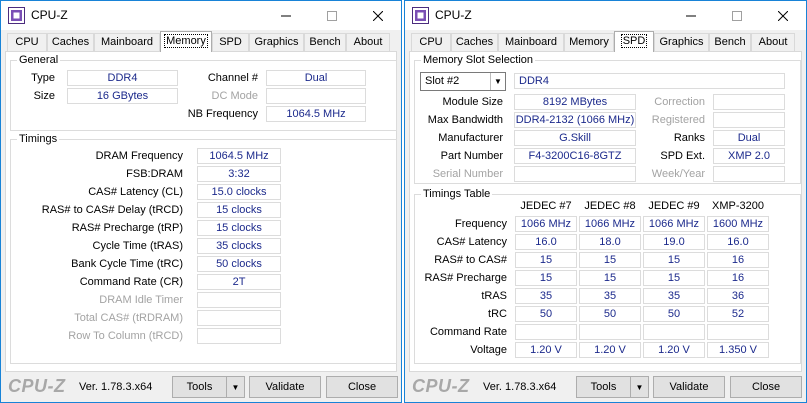  What do you see at coordinates (471, 242) in the screenshot?
I see `row-label: CAS# Latency` at bounding box center [471, 242].